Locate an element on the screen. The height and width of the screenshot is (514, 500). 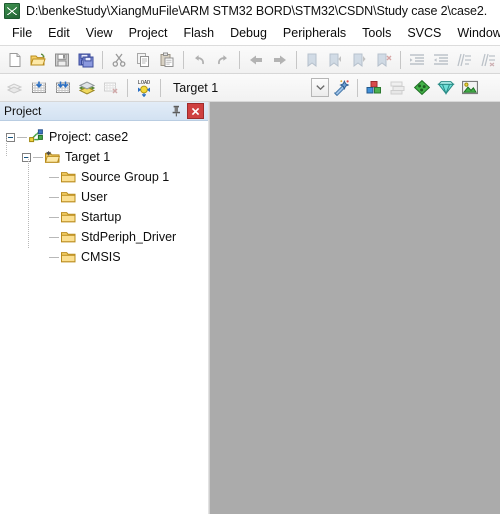
tree-item-startup: Startup is located at coordinates (104, 212).